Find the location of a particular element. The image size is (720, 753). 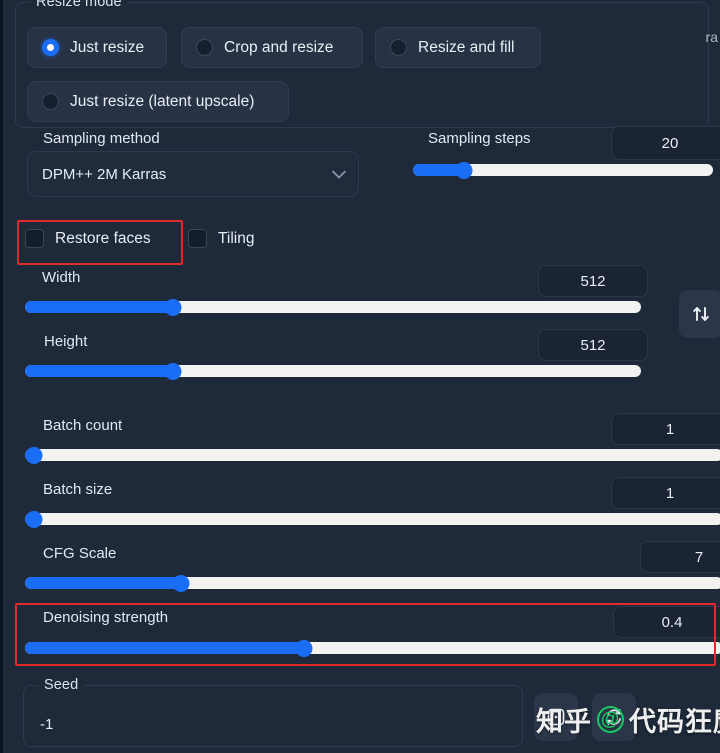

radio-label-just-resize-latent-upscale: Just resize (latent upscale) is located at coordinates (162, 101).